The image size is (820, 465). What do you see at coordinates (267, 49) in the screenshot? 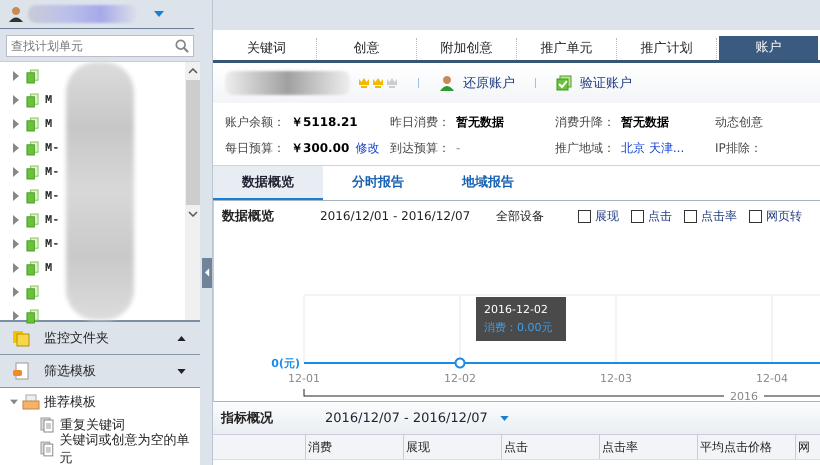
I see `tab: 关键词` at bounding box center [267, 49].